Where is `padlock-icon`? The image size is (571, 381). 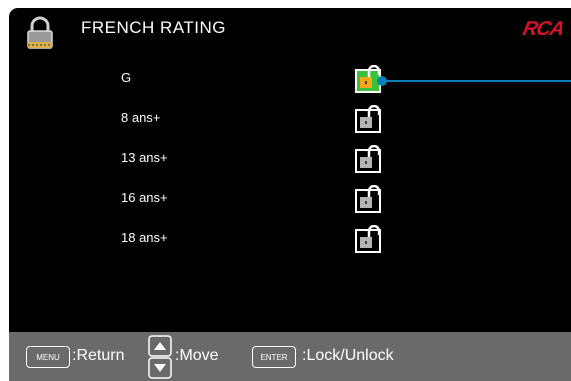
padlock-icon is located at coordinates (40, 32).